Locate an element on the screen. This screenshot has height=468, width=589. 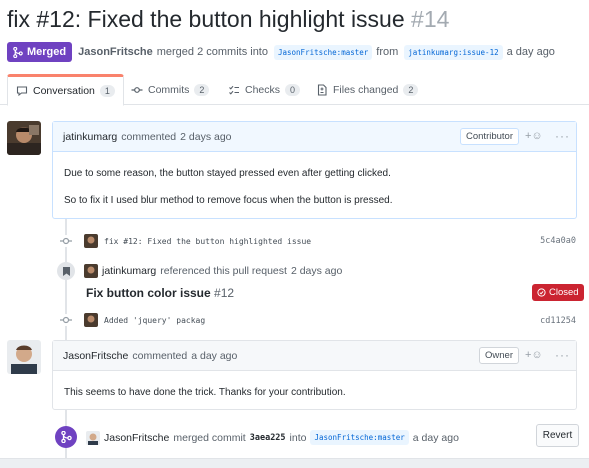
issue-closed-icon is located at coordinates (541, 292).